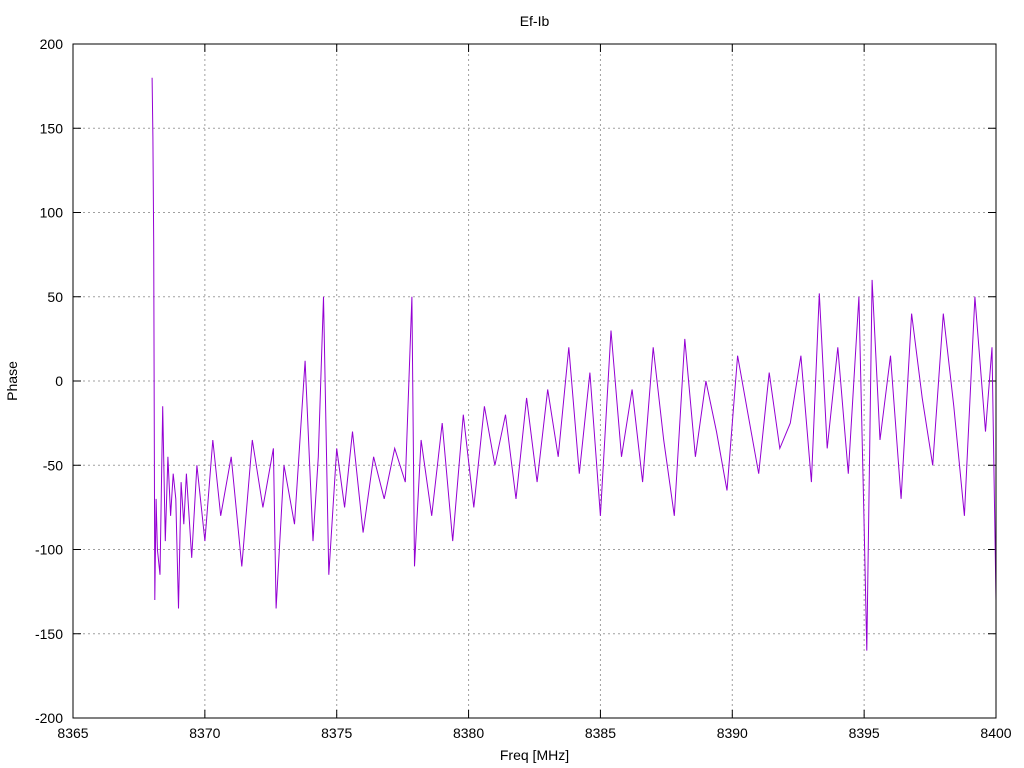 Image resolution: width=1024 pixels, height=768 pixels. I want to click on x-tick-label: 8370, so click(204, 733).